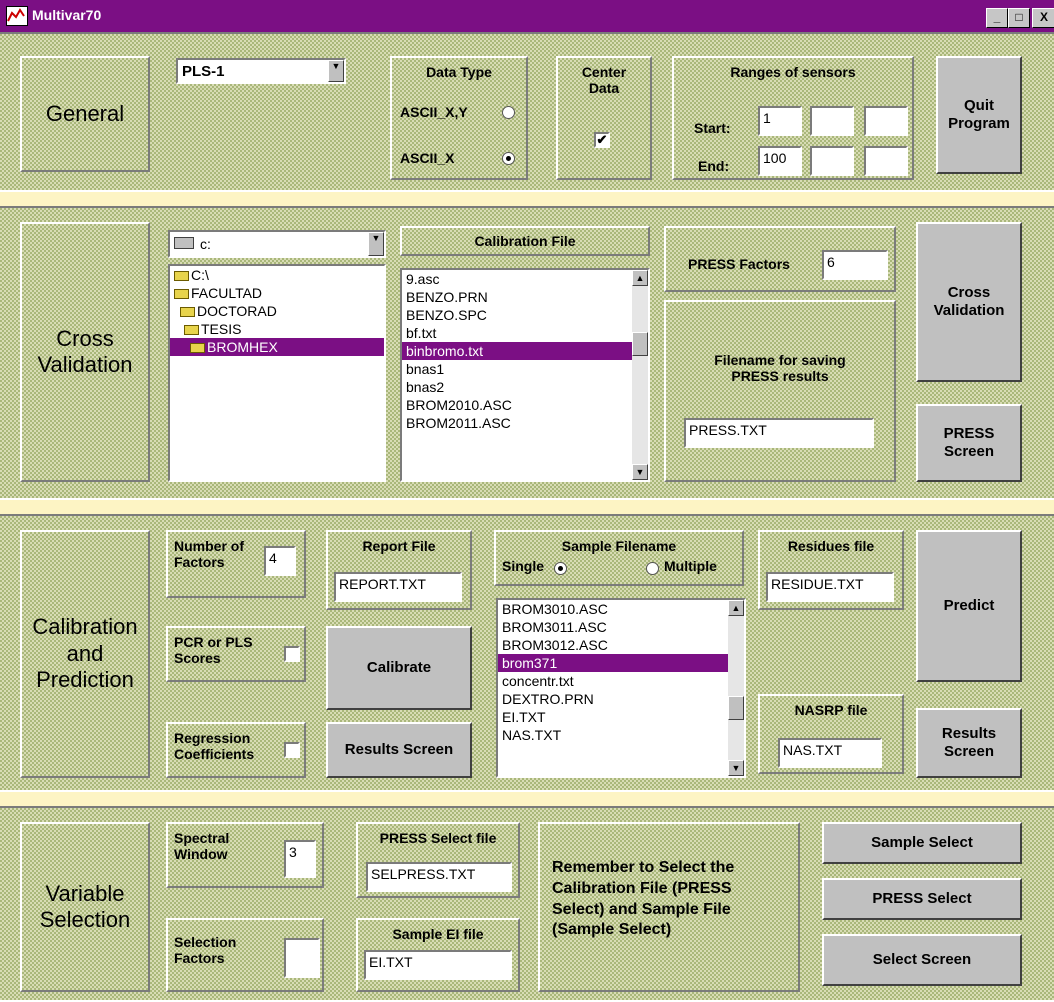  Describe the element at coordinates (621, 627) in the screenshot. I see `list-item: BROM3011.ASC` at that location.